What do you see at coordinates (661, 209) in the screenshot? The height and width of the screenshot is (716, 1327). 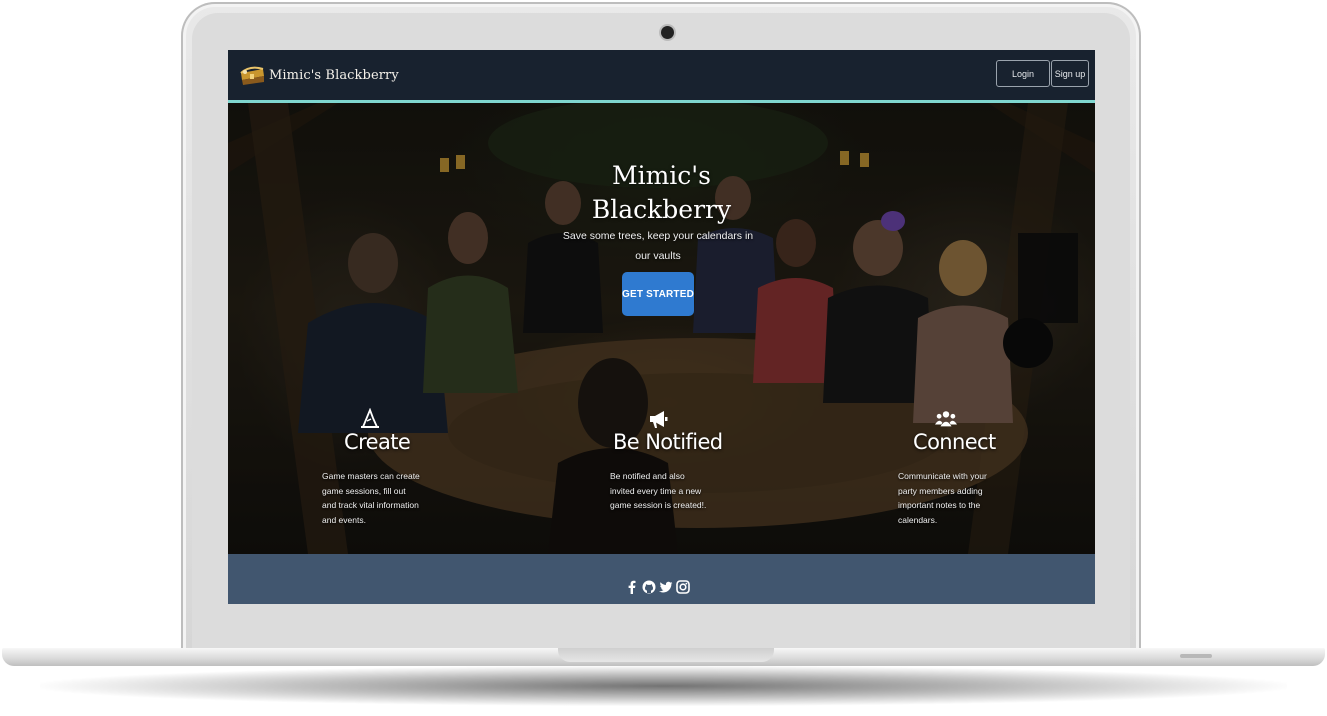 I see `hero-title-line2: Blackberry` at bounding box center [661, 209].